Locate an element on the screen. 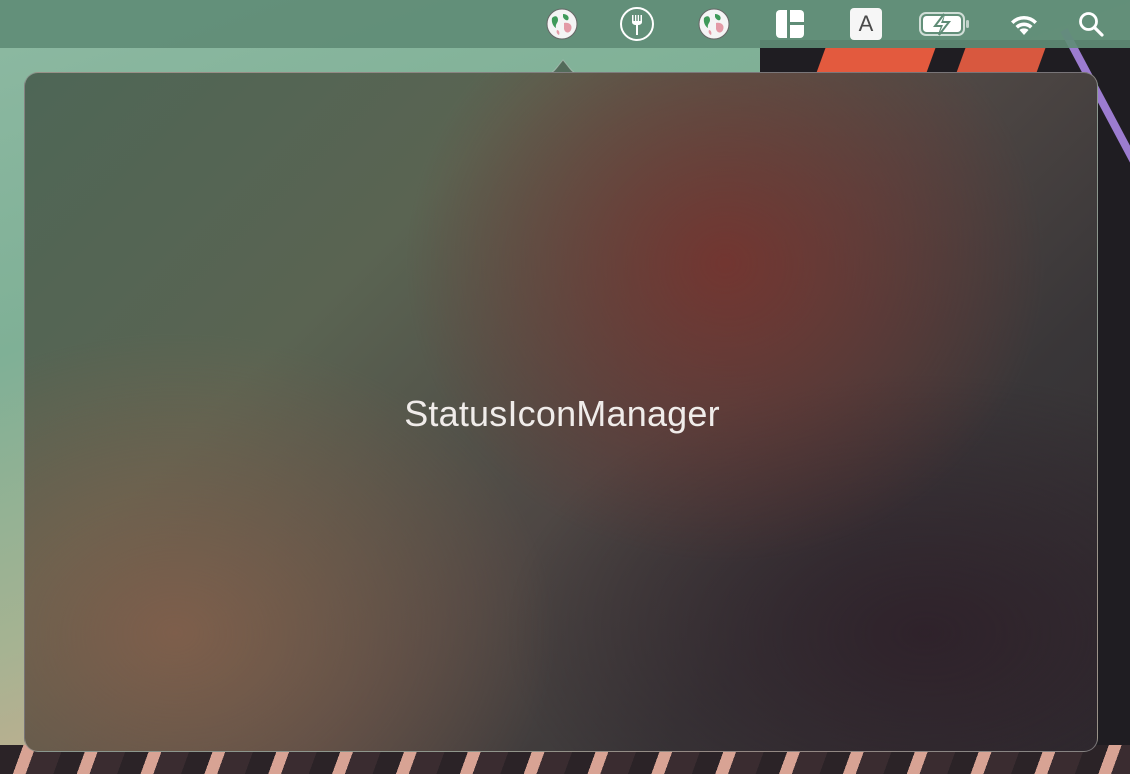 This screenshot has width=1130, height=774. input-source-label: A is located at coordinates (866, 23).